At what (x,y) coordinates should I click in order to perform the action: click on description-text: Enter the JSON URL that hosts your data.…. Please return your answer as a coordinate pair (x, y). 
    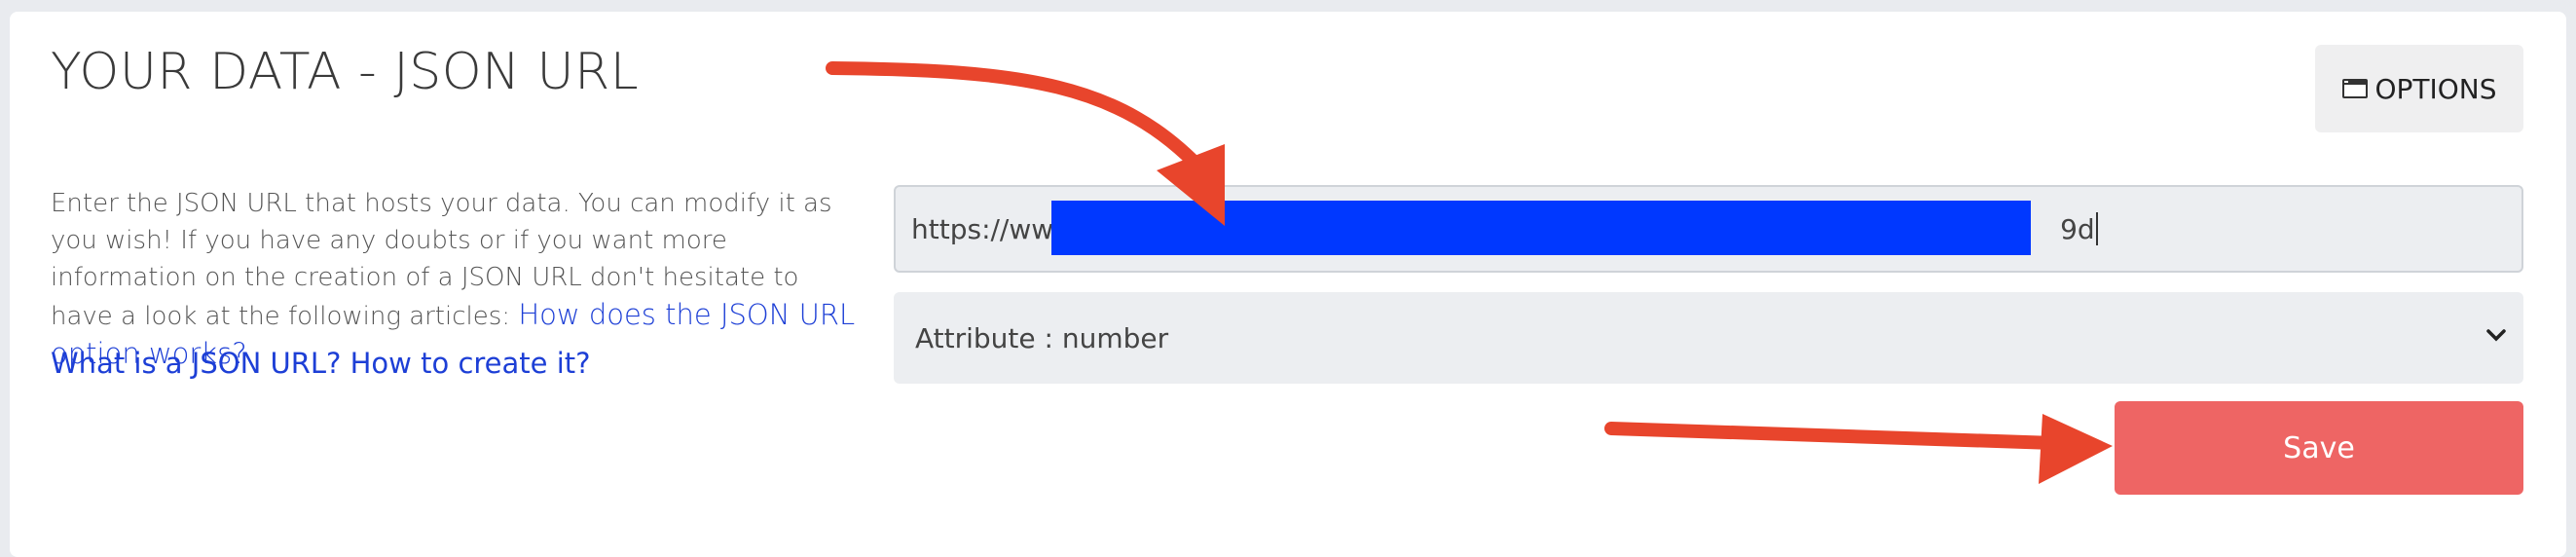
    Looking at the image, I should click on (455, 279).